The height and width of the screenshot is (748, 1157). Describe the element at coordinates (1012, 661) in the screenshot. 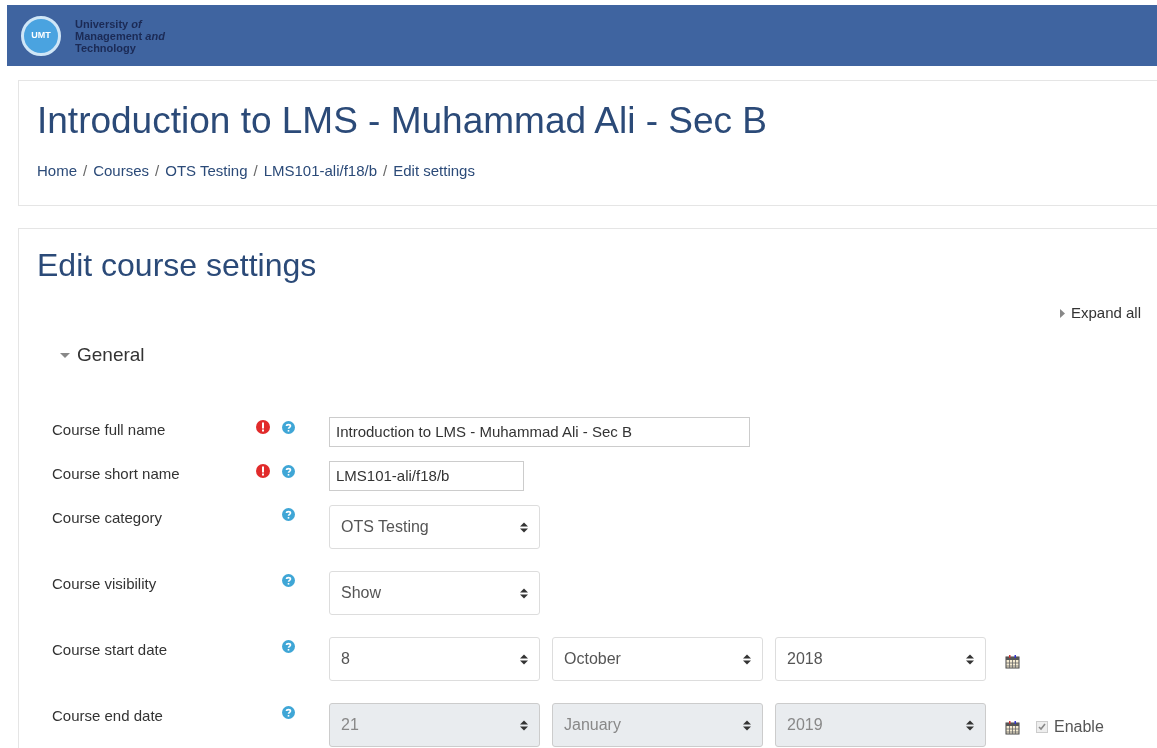

I see `calendar-icon` at that location.